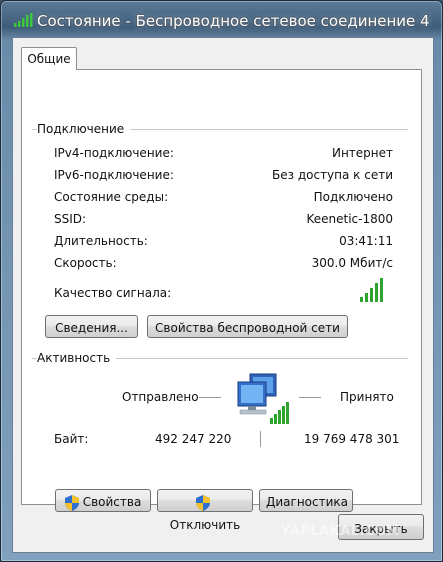 The width and height of the screenshot is (443, 562). Describe the element at coordinates (70, 219) in the screenshot. I see `ssid-label: SSID:` at that location.